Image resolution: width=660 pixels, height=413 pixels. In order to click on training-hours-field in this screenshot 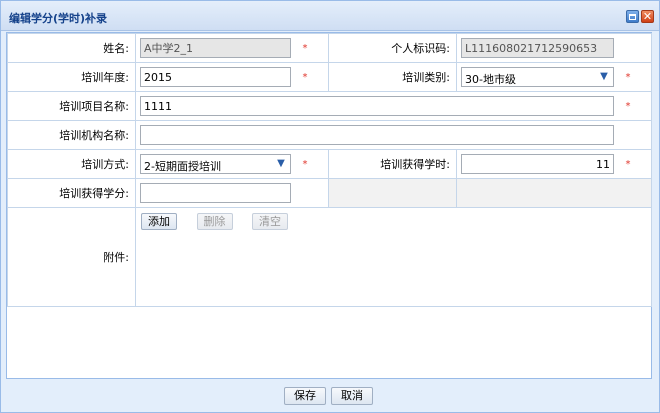, I will do `click(537, 164)`.